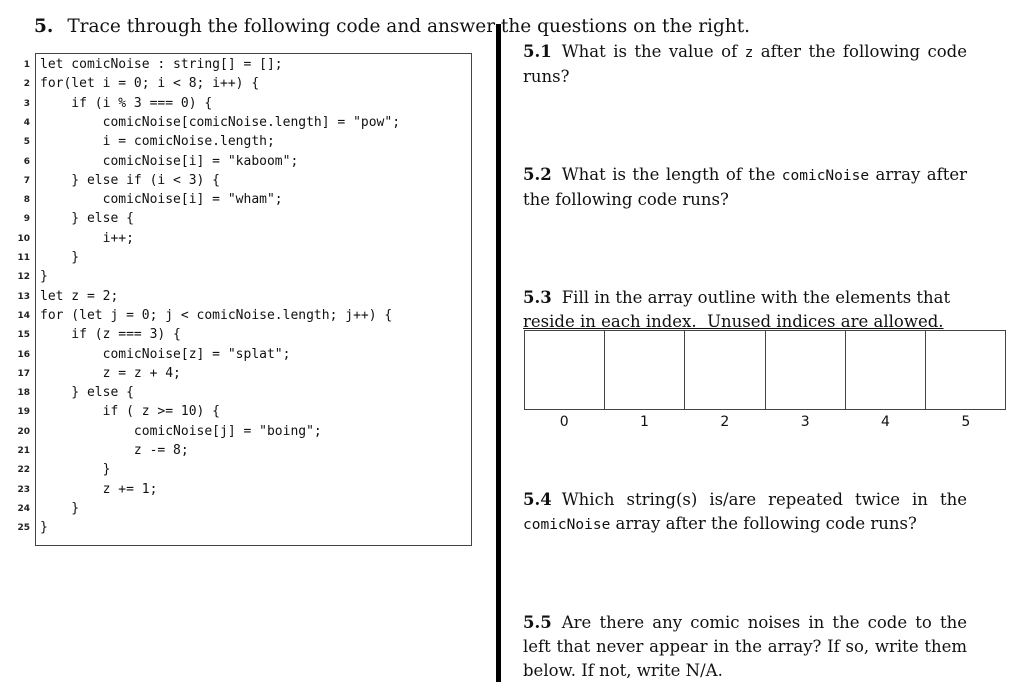 Image resolution: width=1024 pixels, height=692 pixels. Describe the element at coordinates (23, 451) in the screenshot. I see `line-number: 21` at that location.